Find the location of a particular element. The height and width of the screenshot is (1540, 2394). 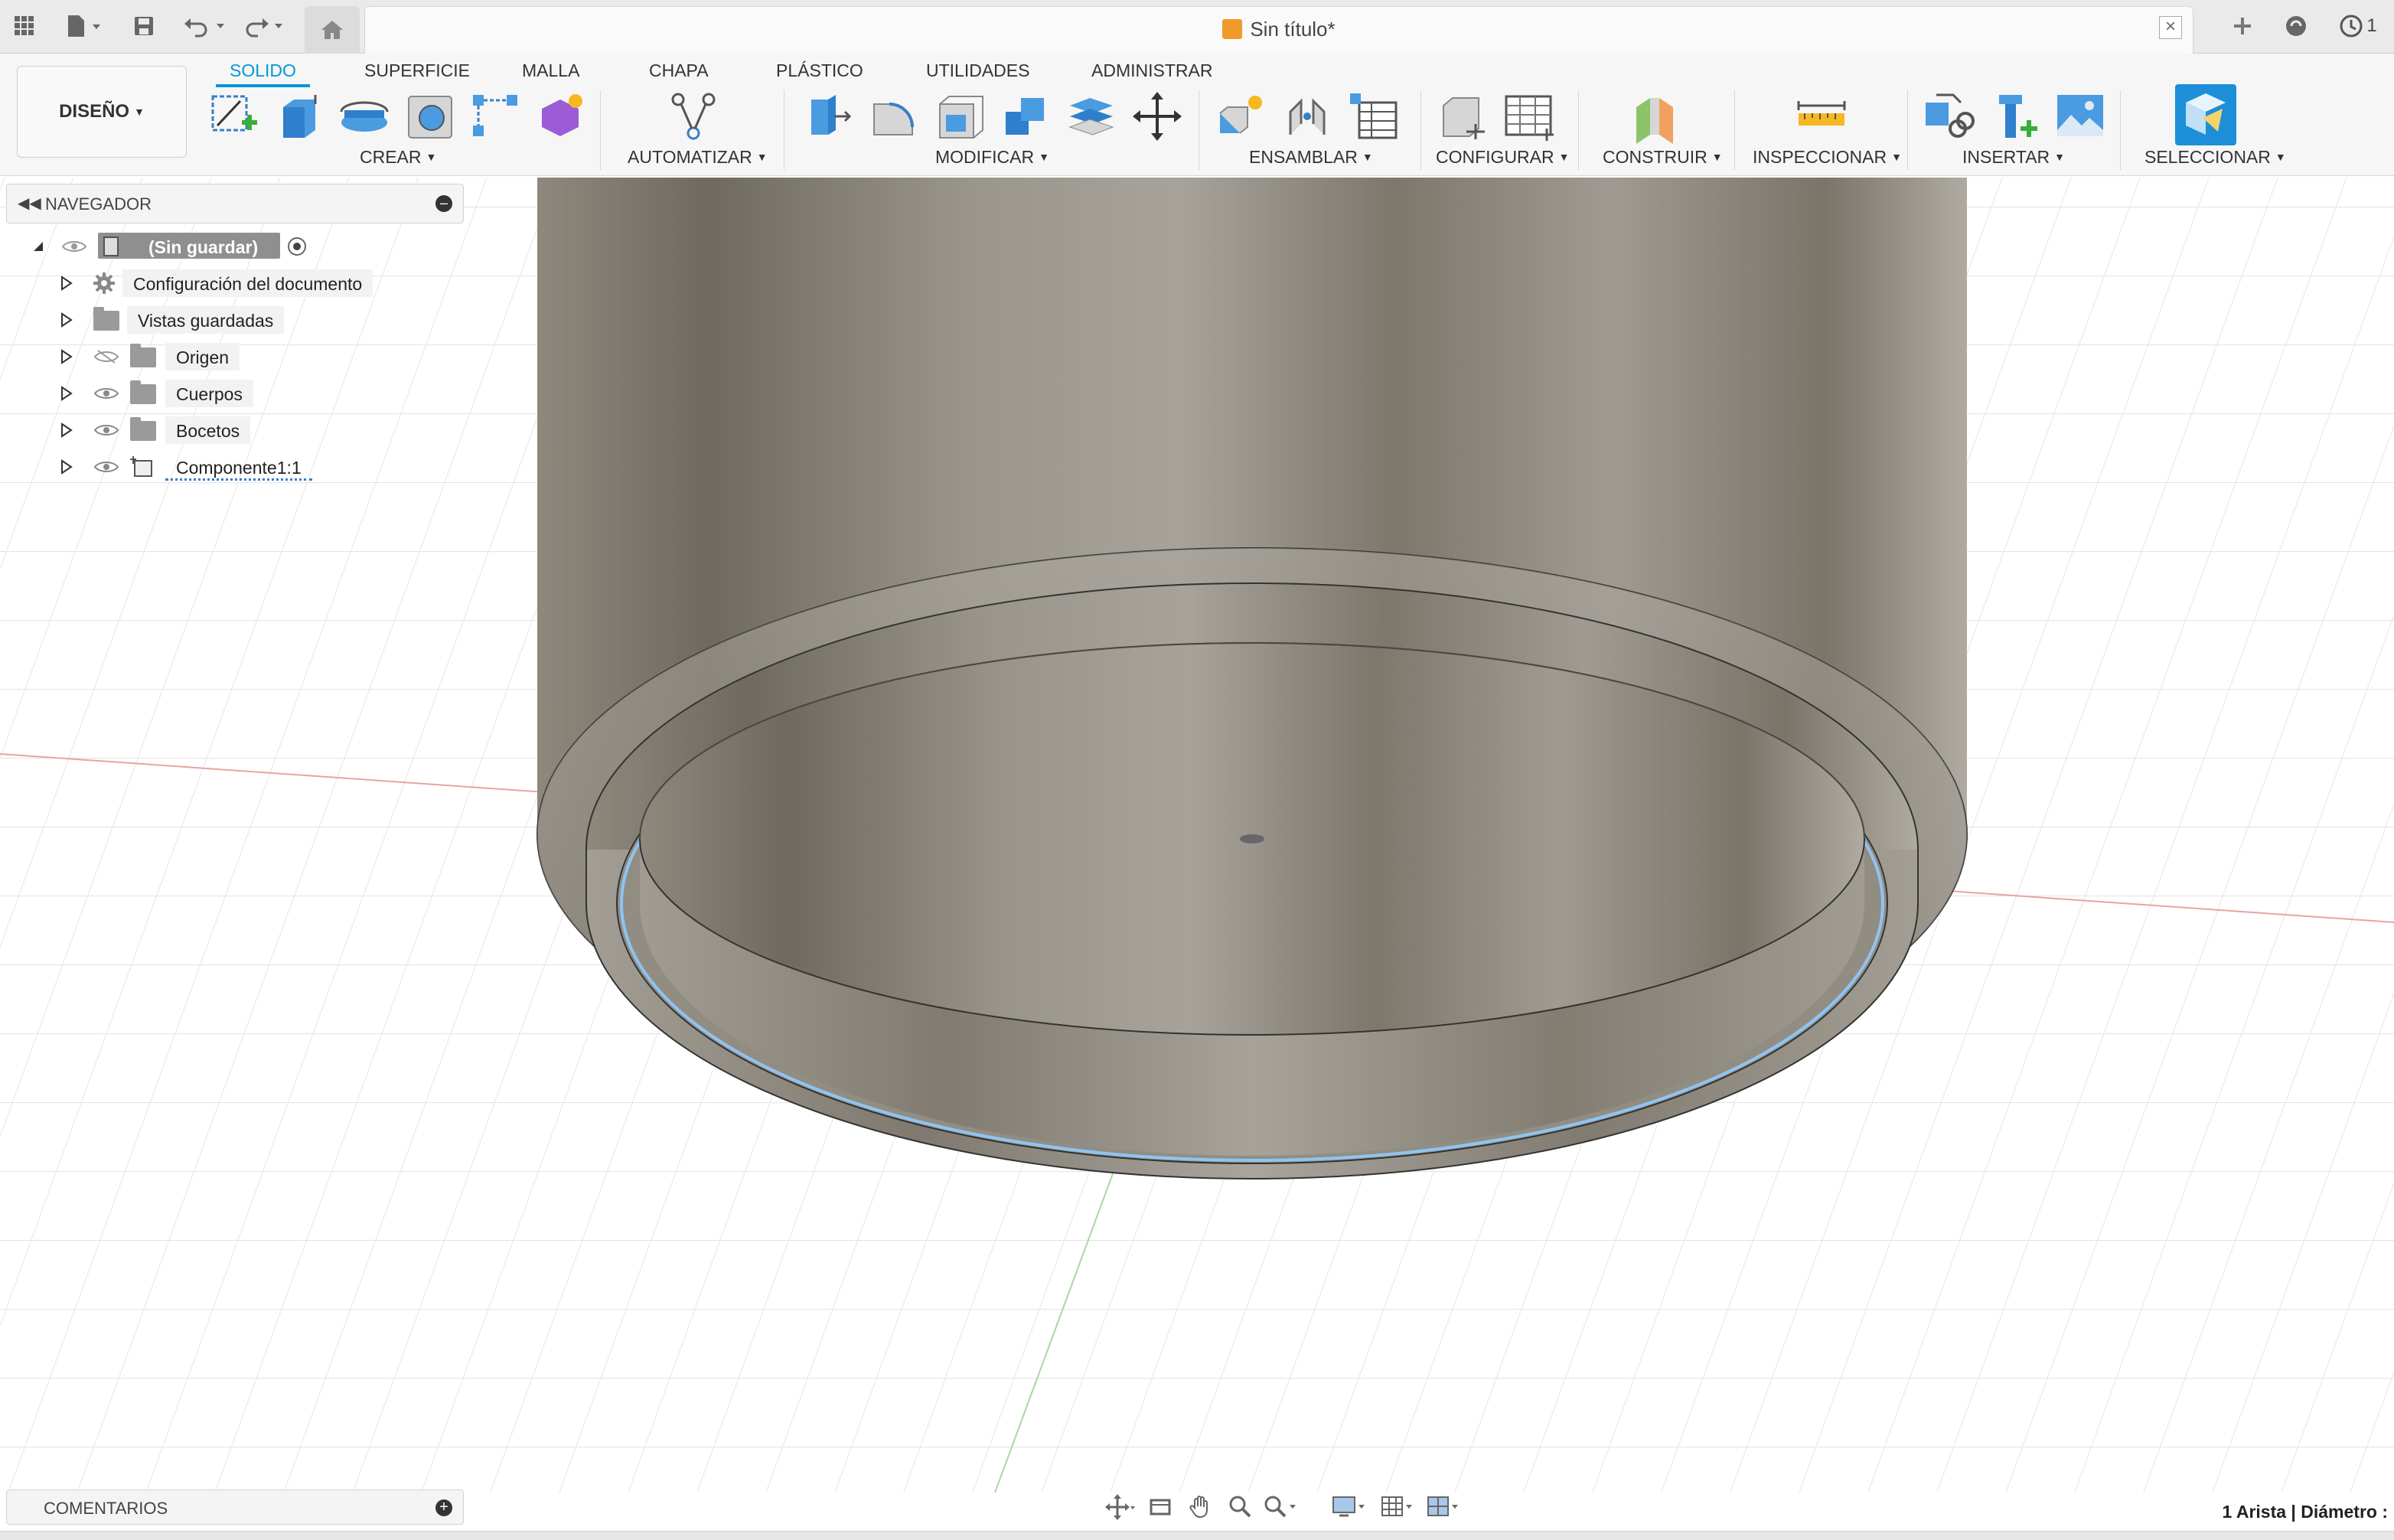

zoom-icon is located at coordinates (1240, 1507).